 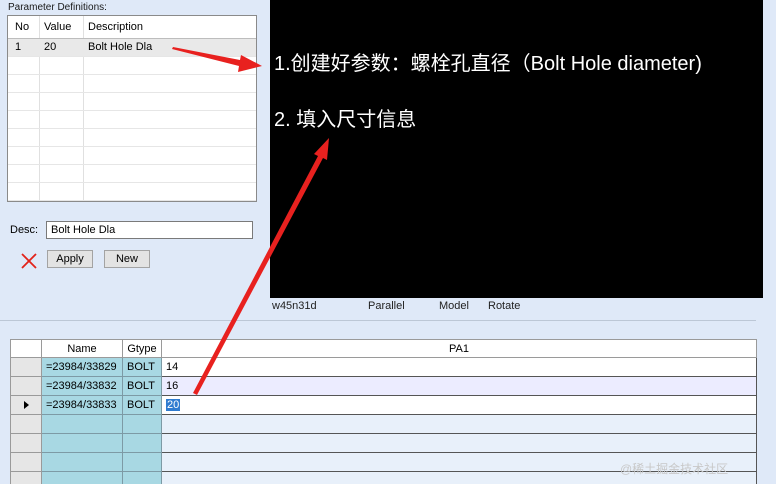 What do you see at coordinates (488, 64) in the screenshot?
I see `annotation-step-1: 1.创建好参数：螺栓孔直径（Bolt Hole diameter)` at bounding box center [488, 64].